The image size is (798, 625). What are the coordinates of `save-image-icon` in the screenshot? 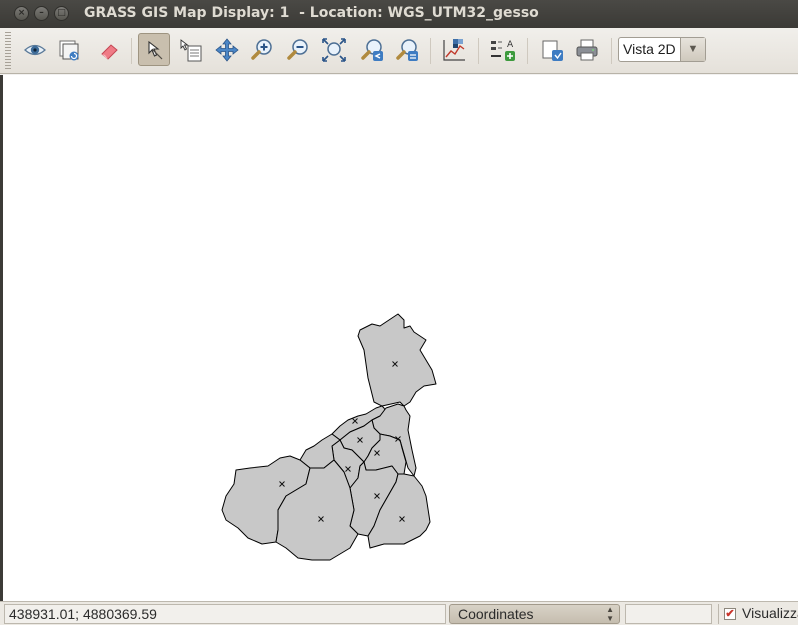 It's located at (552, 50).